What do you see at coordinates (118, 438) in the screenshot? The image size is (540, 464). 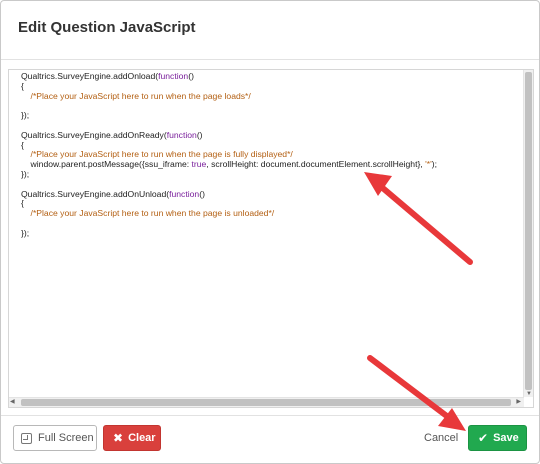 I see `x-icon: ✖` at bounding box center [118, 438].